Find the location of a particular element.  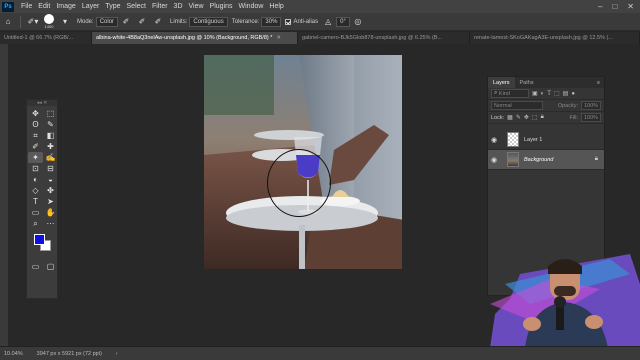

minimize-icon: – is located at coordinates (600, 6).